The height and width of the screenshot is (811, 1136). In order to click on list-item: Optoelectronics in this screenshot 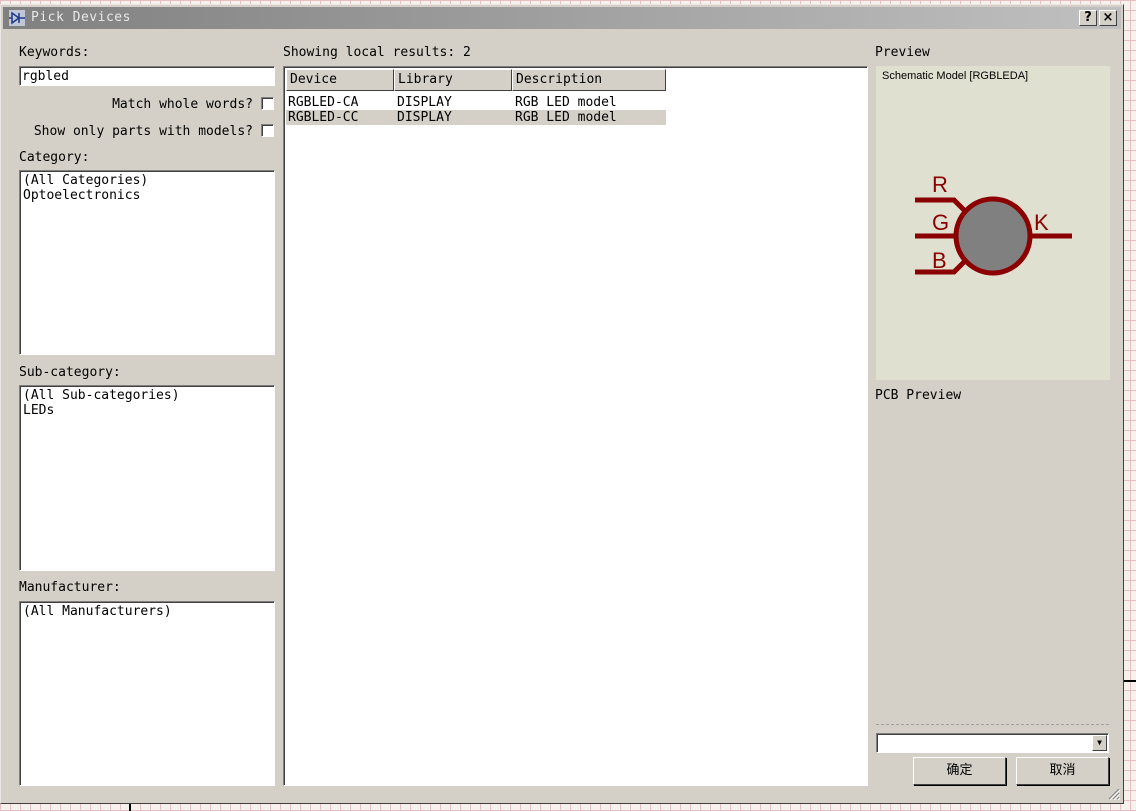, I will do `click(147, 195)`.